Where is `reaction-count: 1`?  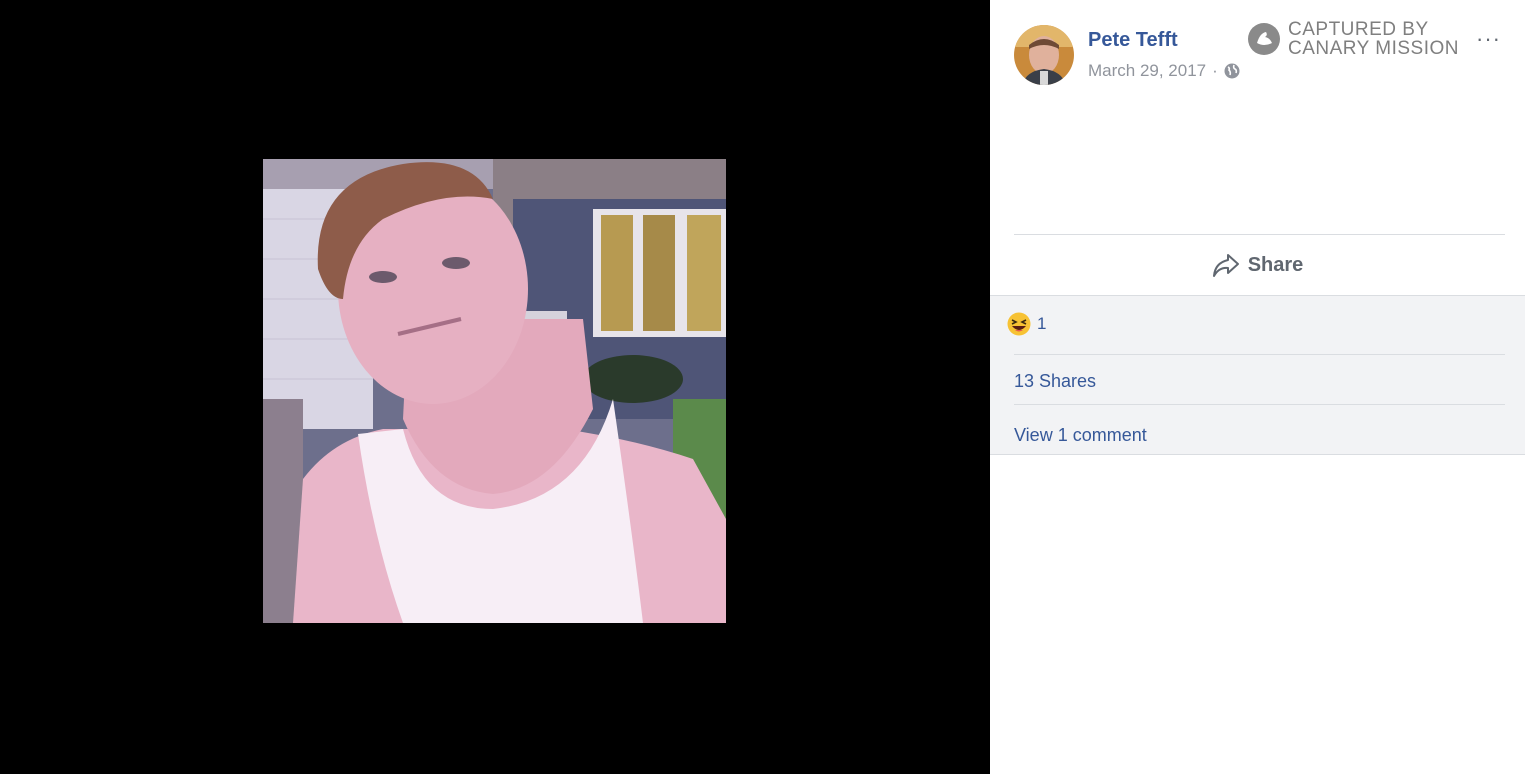
reaction-count: 1 is located at coordinates (1042, 323).